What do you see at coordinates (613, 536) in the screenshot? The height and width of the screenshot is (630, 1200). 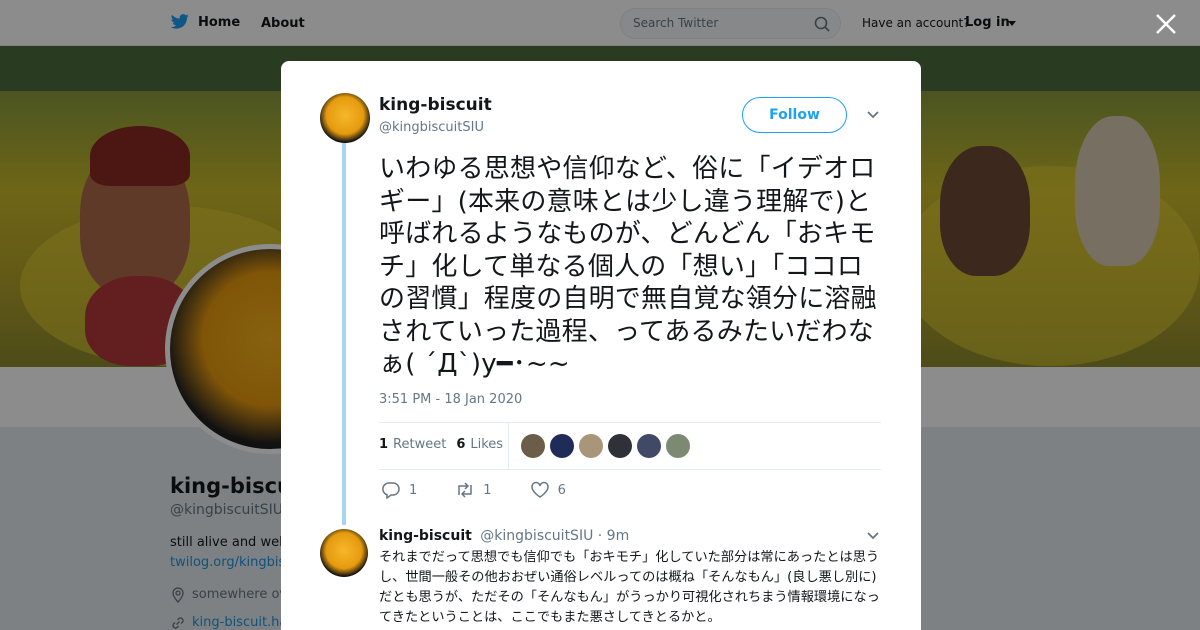 I see `reply-time: · 9m` at bounding box center [613, 536].